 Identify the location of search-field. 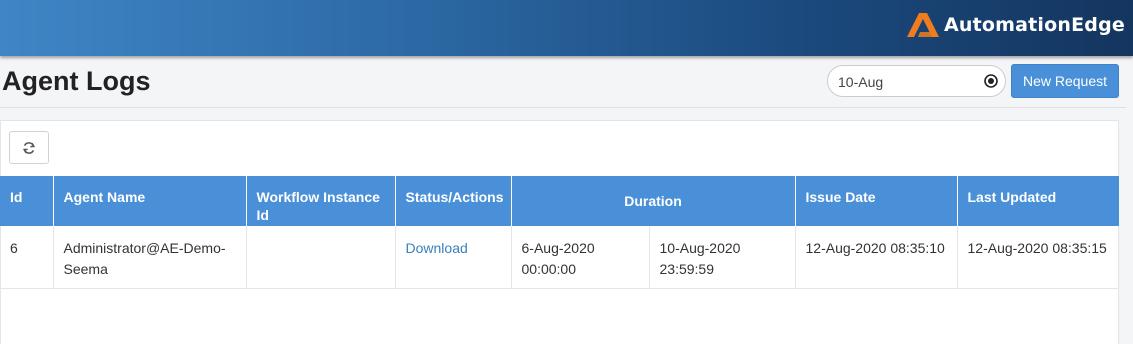
(916, 81).